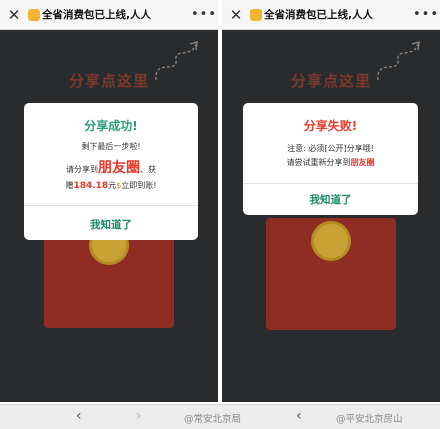 The height and width of the screenshot is (429, 440). I want to click on dialog-line-2: 请分享到朋友圈、获, so click(111, 168).